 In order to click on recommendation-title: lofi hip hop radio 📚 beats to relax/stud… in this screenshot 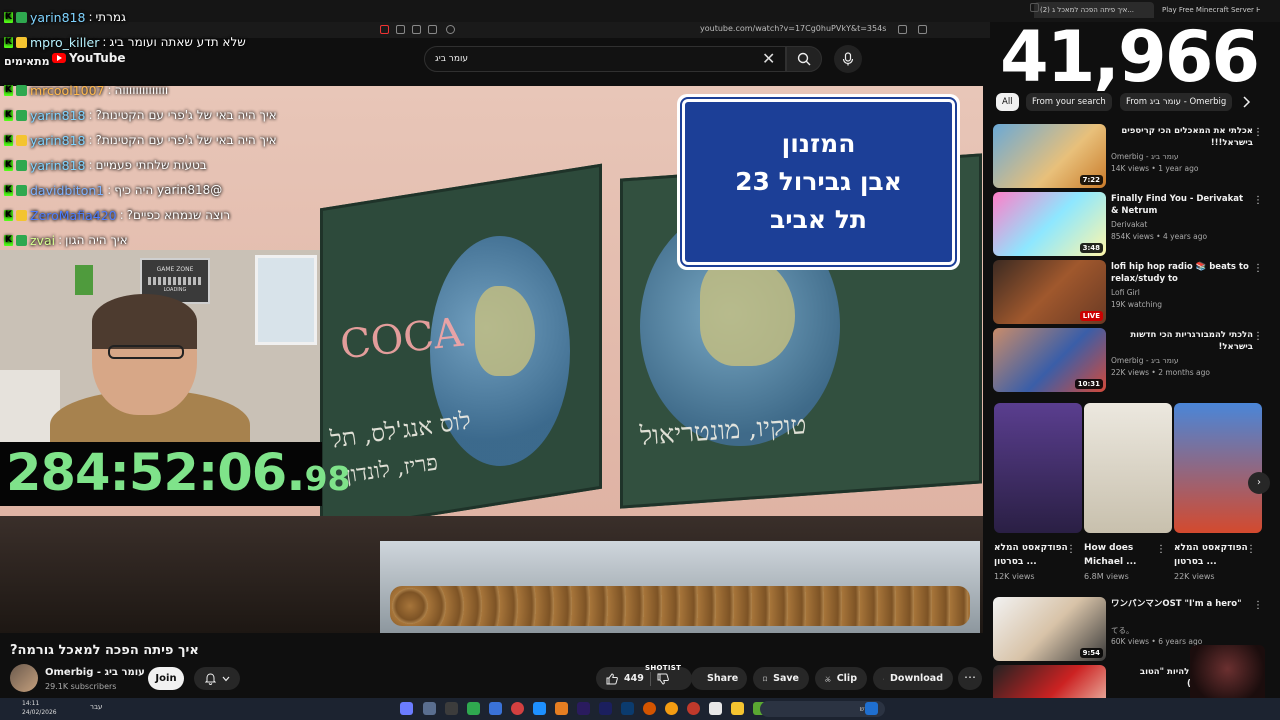, I will do `click(1182, 273)`.